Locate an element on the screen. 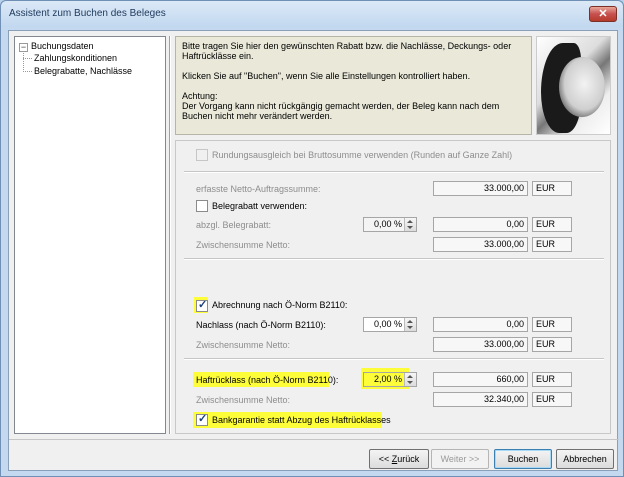 The height and width of the screenshot is (477, 624). onorm-checkbox: ✓ is located at coordinates (202, 305).